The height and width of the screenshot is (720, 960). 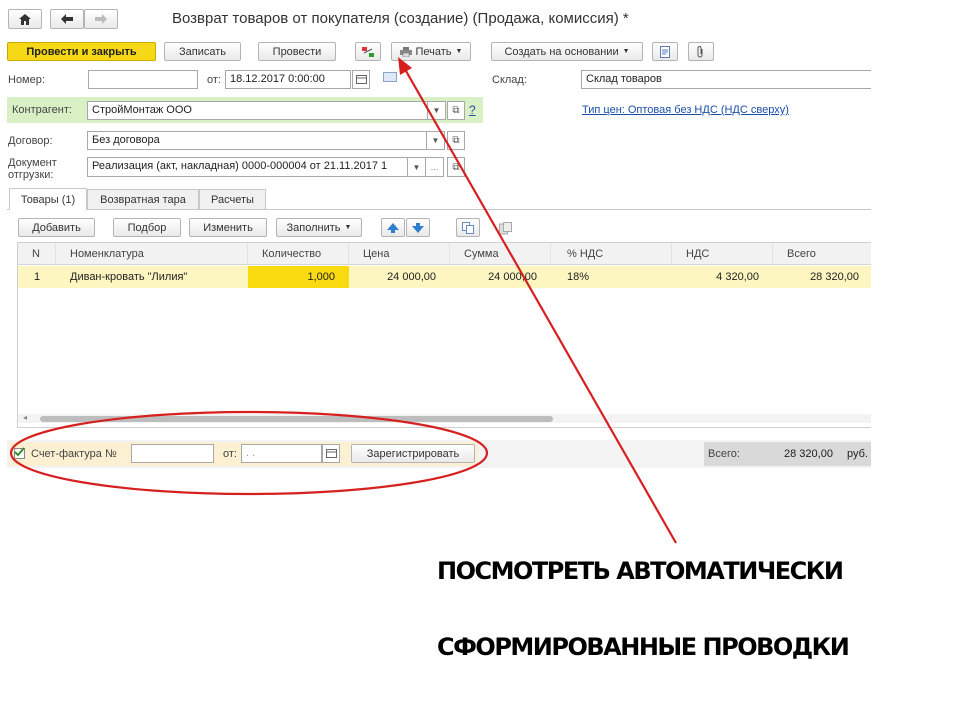 I want to click on document-icon, so click(x=665, y=51).